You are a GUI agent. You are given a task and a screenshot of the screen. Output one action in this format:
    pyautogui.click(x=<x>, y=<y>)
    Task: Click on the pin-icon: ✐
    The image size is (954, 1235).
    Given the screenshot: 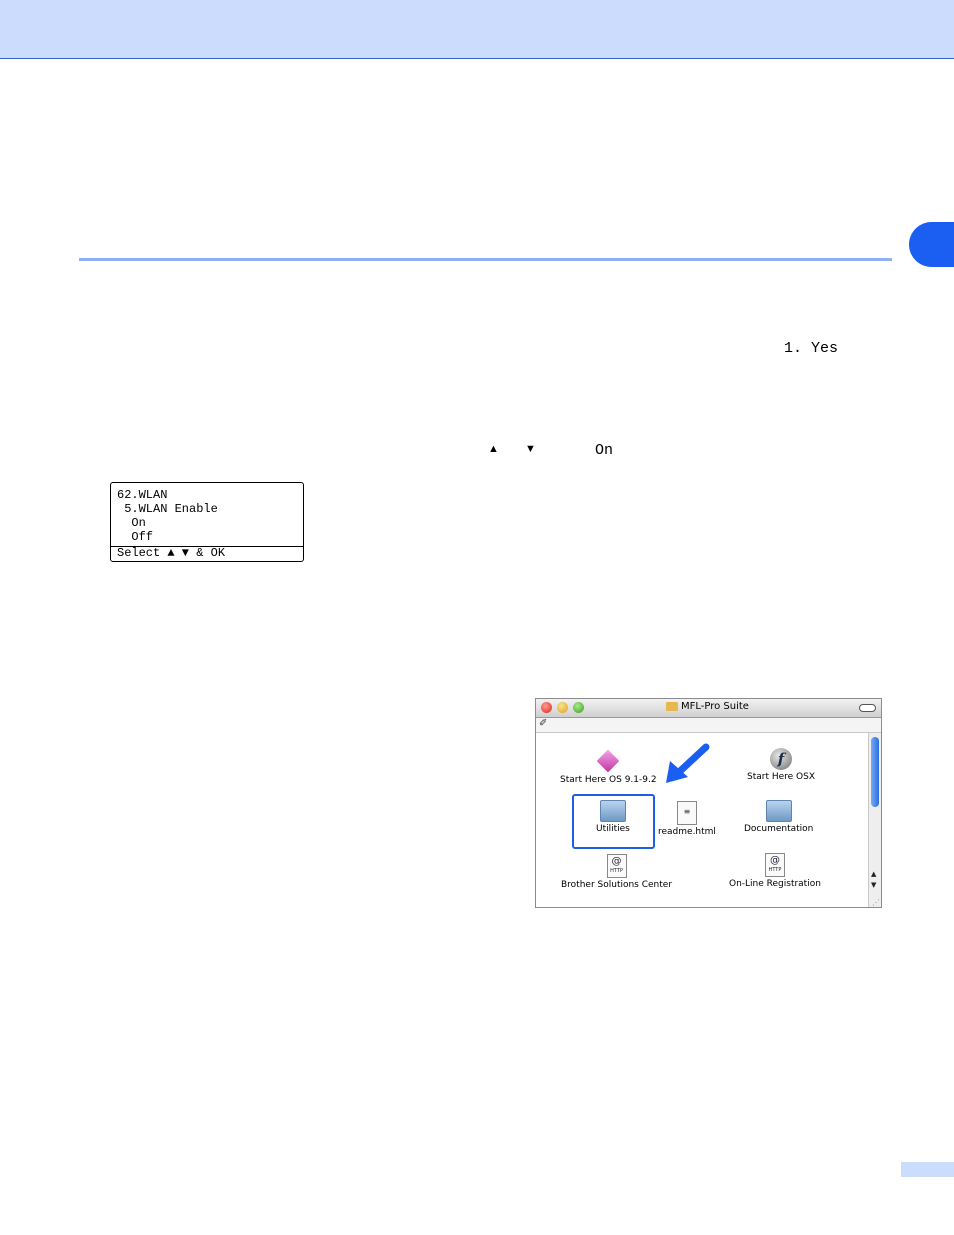 What is the action you would take?
    pyautogui.click(x=543, y=723)
    